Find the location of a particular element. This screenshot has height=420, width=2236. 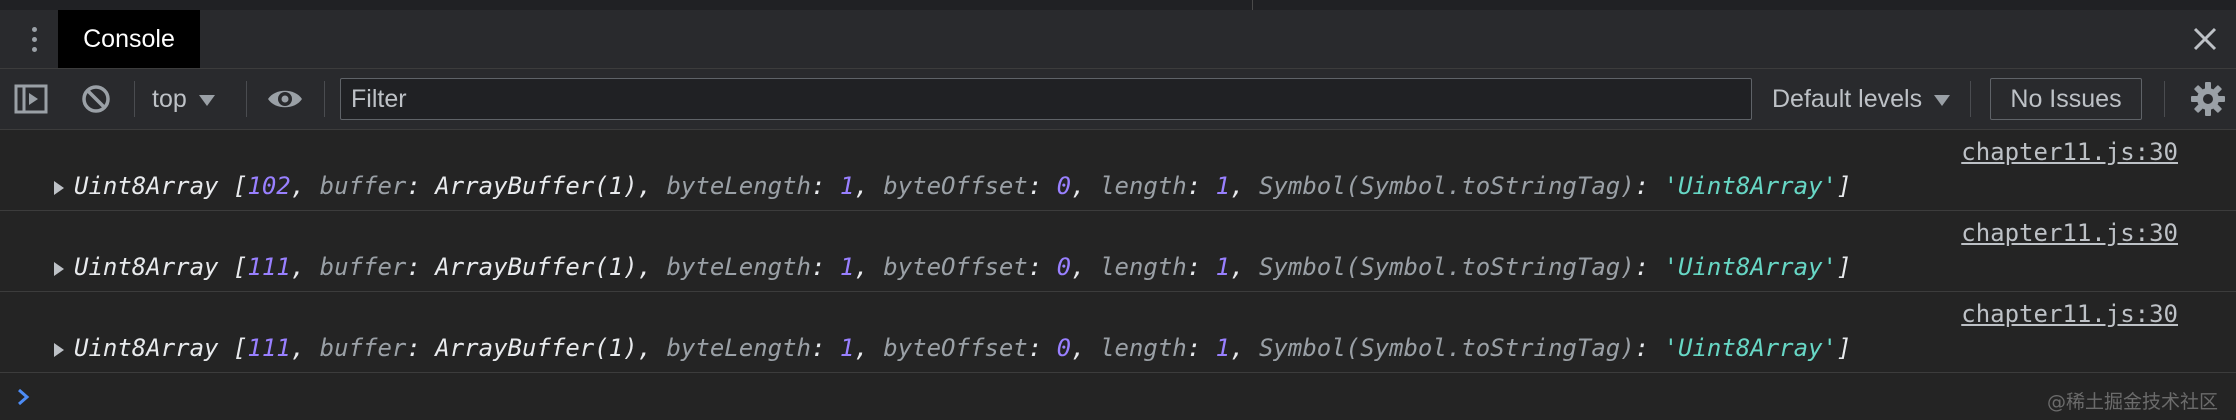

pane-divider is located at coordinates (1252, 5).